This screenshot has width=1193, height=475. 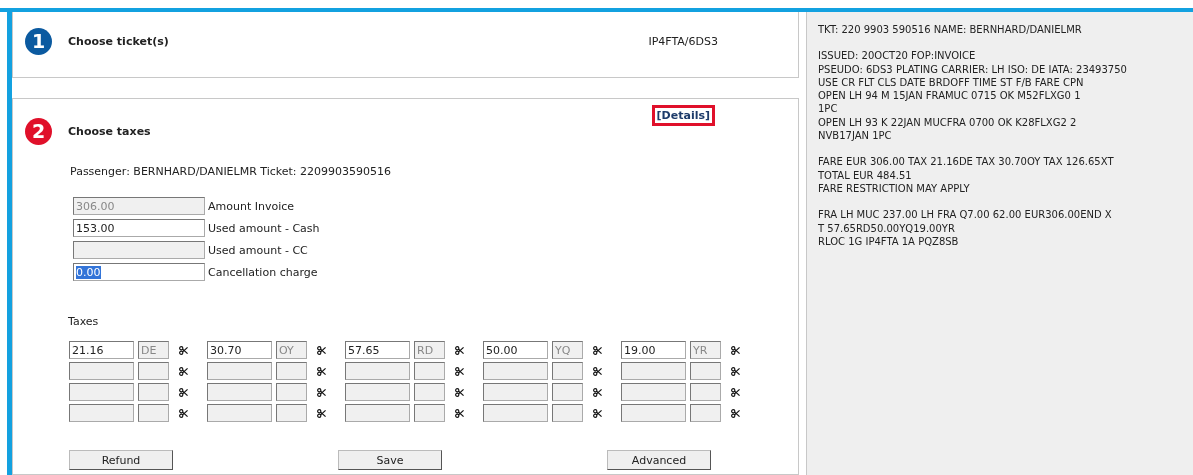 I want to click on action-button: Advanced, so click(x=659, y=460).